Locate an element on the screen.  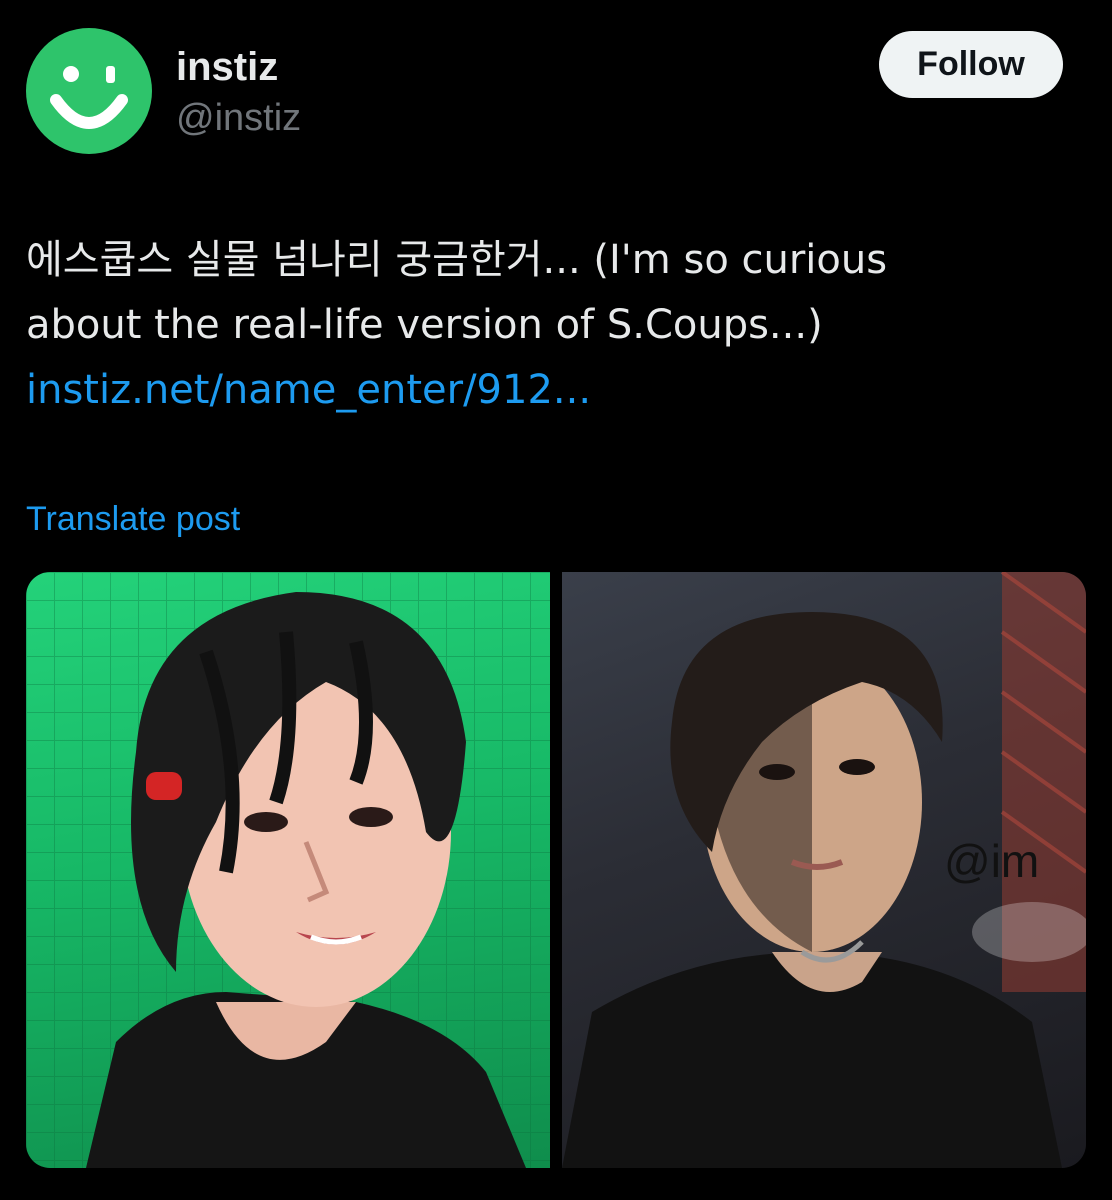
post-header: instiz @instiz Follow is located at coordinates (556, 85).